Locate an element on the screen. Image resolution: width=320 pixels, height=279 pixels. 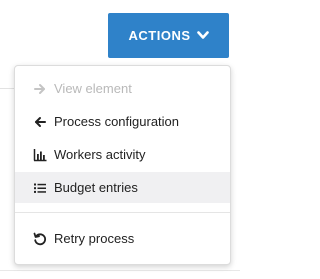
arrow-right-icon is located at coordinates (40, 89).